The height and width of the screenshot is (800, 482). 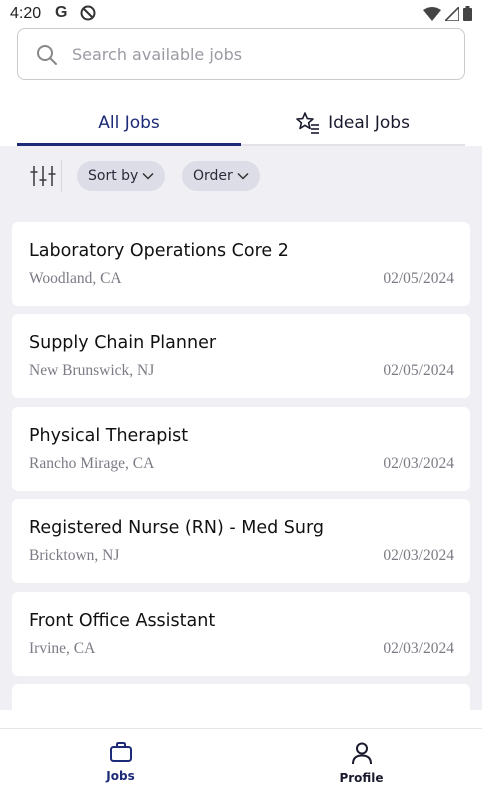 I want to click on job-location: New Brunswick, NJ, so click(x=92, y=370).